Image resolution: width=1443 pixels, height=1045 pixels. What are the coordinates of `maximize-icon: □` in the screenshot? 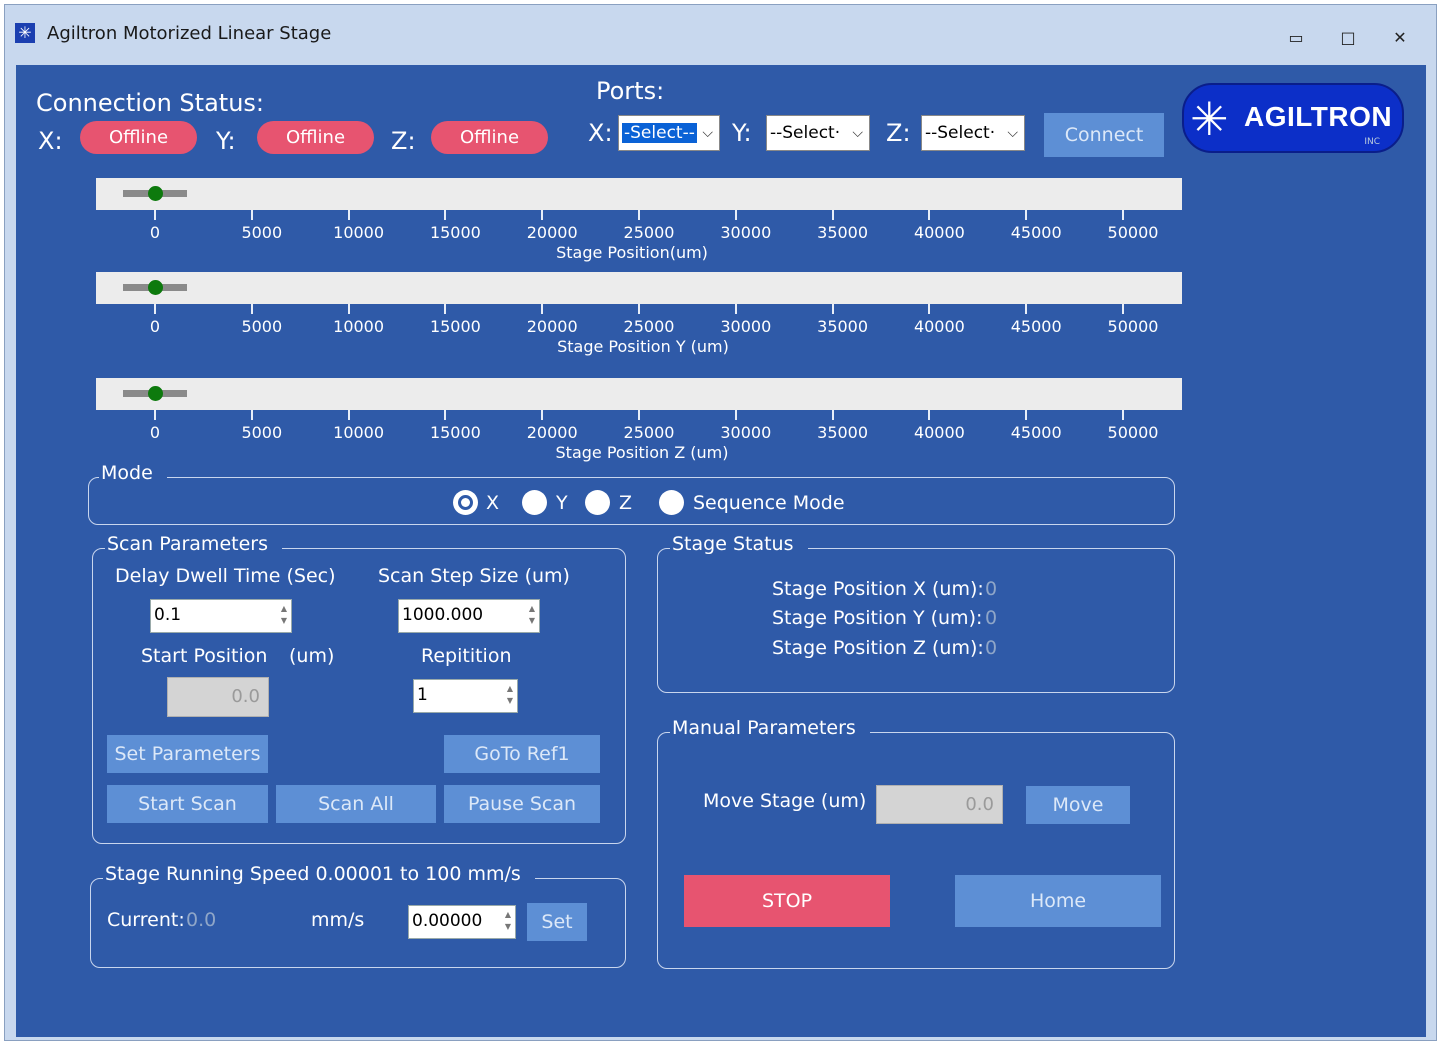 It's located at (1348, 38).